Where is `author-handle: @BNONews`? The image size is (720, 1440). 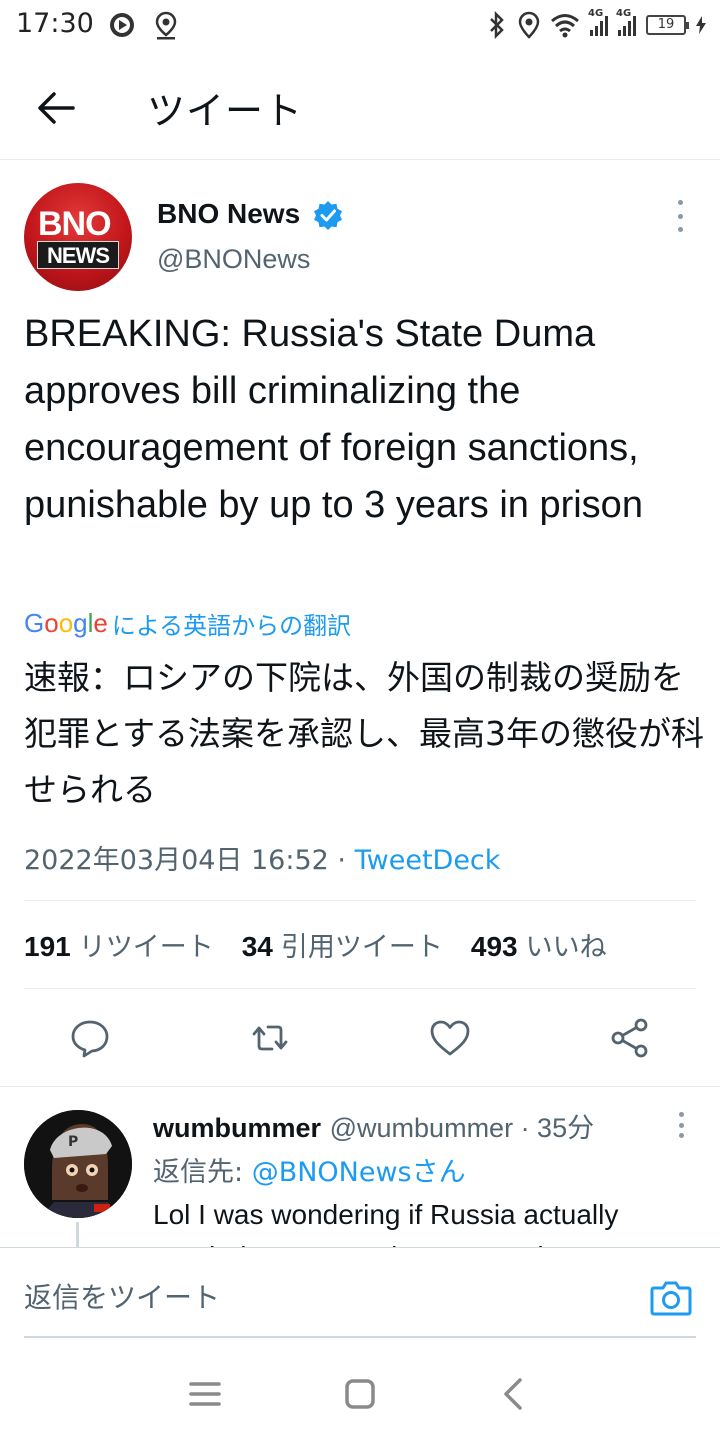
author-handle: @BNONews is located at coordinates (233, 259).